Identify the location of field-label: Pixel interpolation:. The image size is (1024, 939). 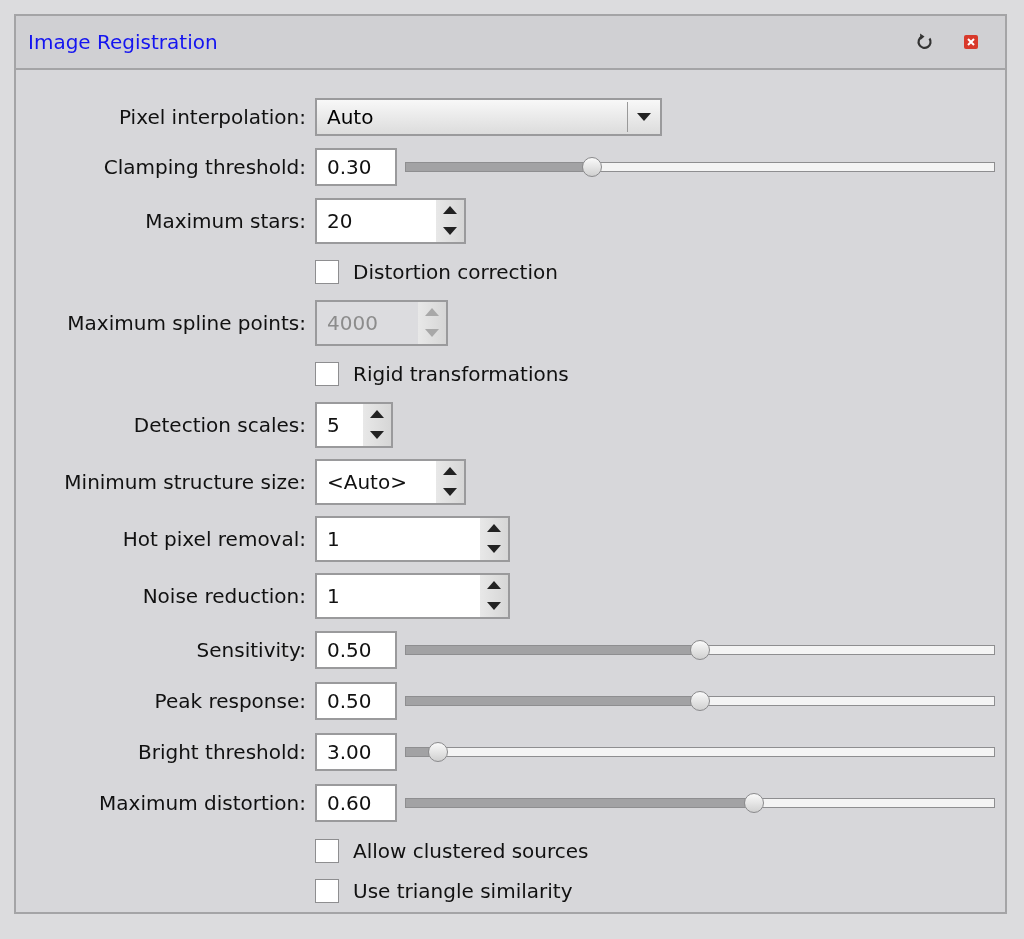
(212, 117).